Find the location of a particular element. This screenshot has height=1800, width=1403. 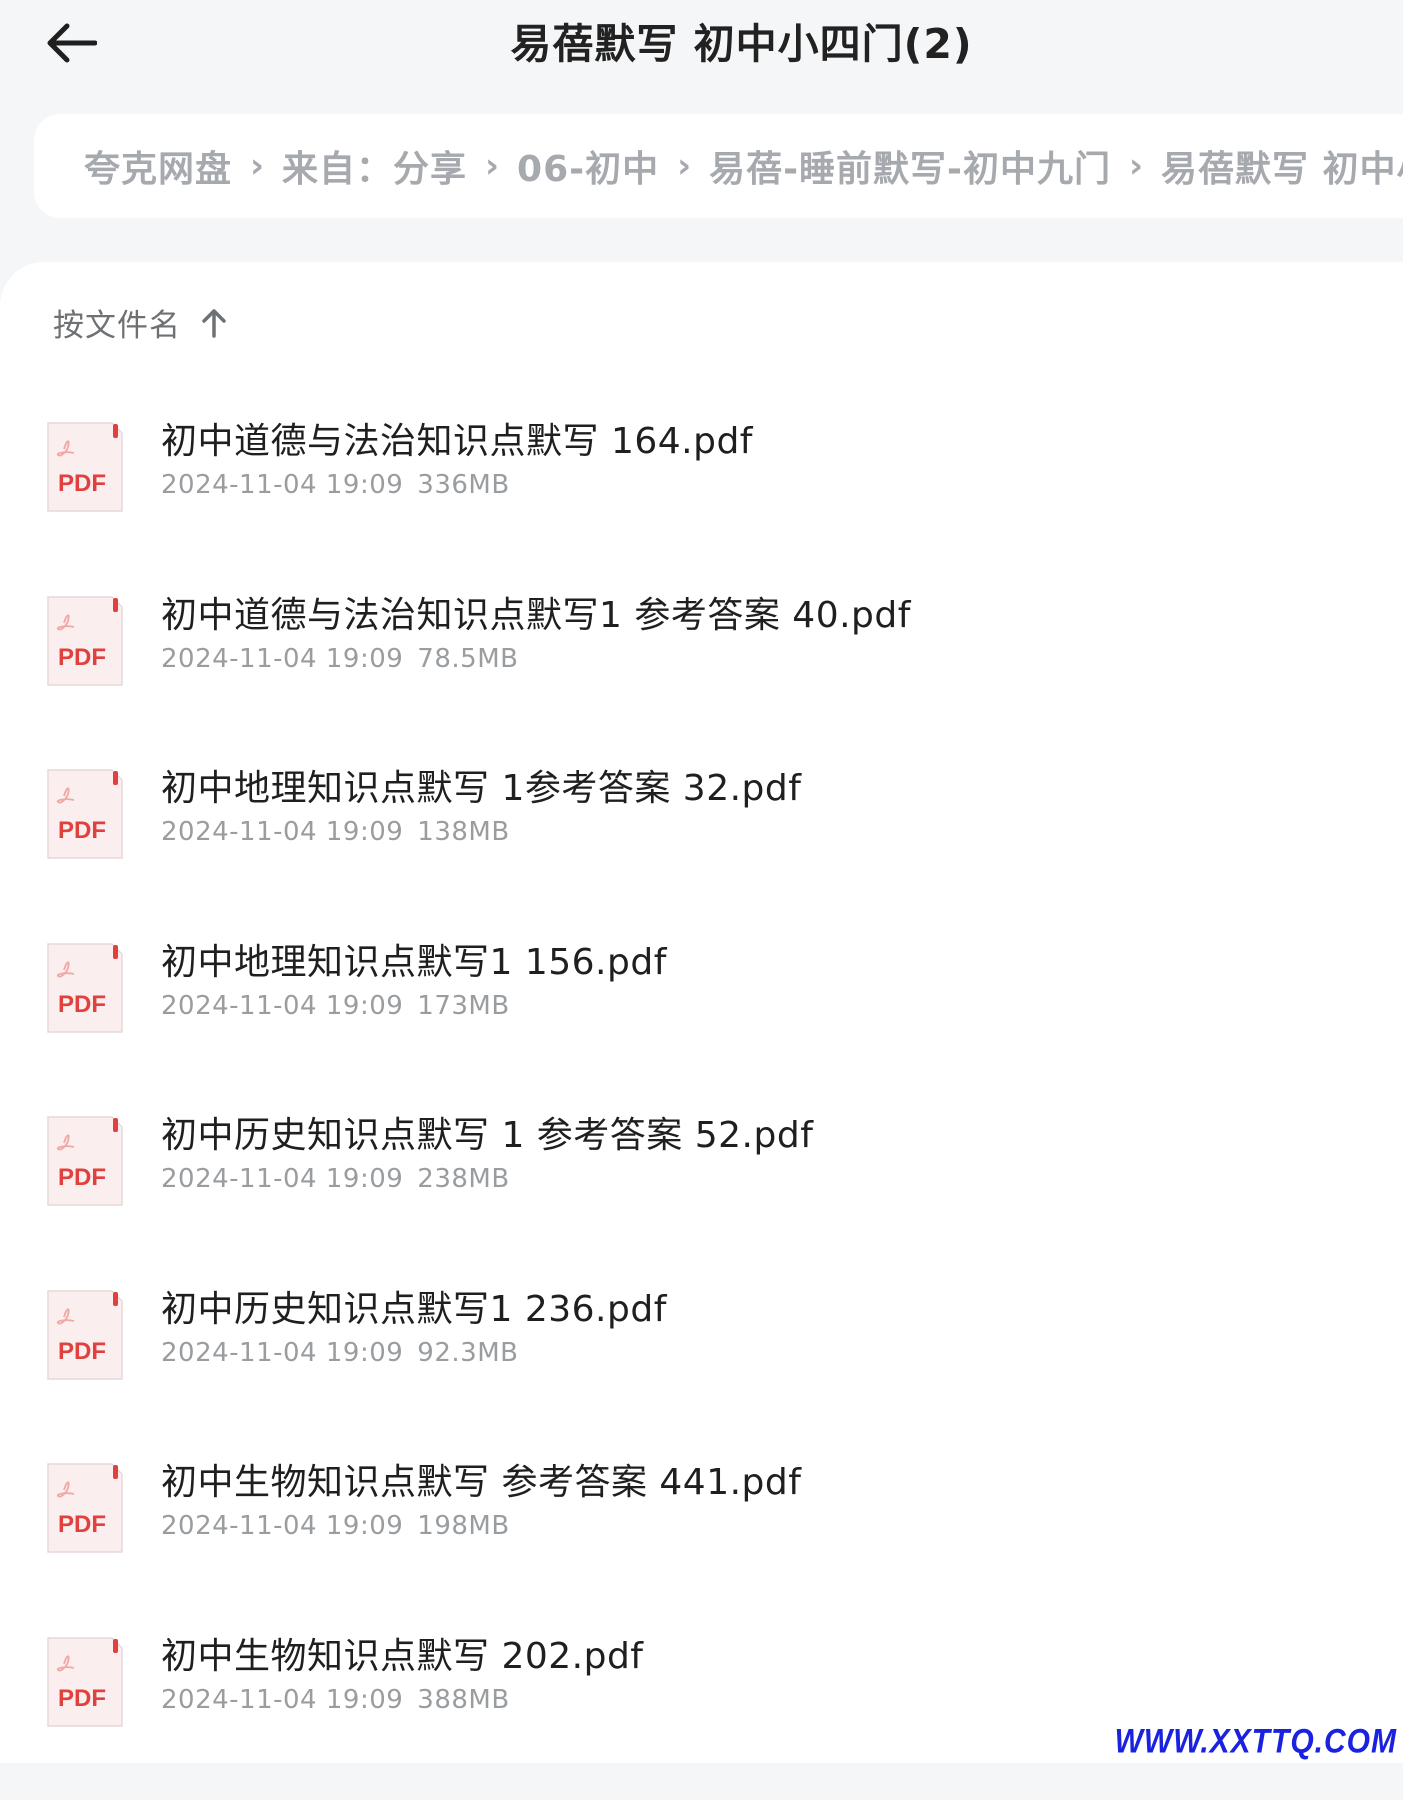

breadcrumb-item-shared: 来自：分享 is located at coordinates (374, 166).